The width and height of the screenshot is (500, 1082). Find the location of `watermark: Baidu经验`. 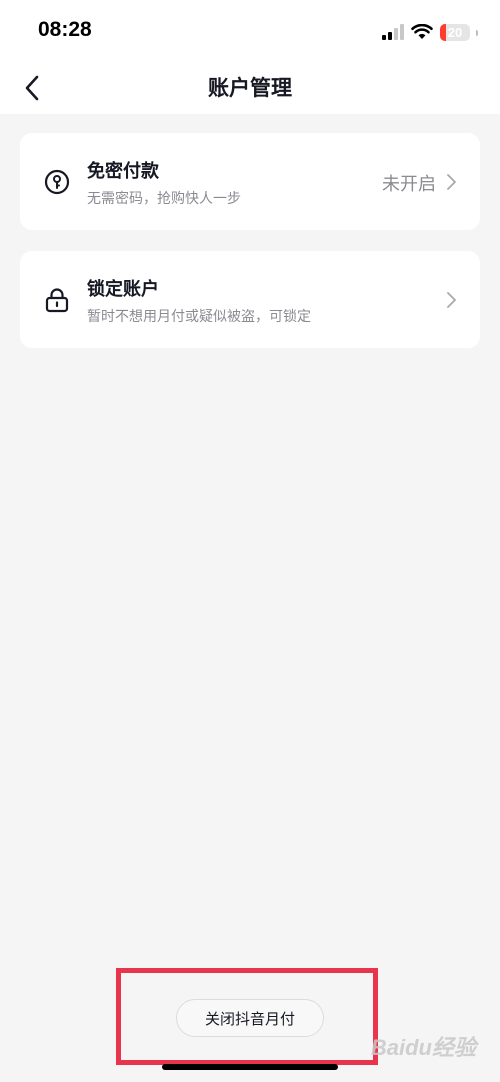

watermark: Baidu经验 is located at coordinates (423, 1047).